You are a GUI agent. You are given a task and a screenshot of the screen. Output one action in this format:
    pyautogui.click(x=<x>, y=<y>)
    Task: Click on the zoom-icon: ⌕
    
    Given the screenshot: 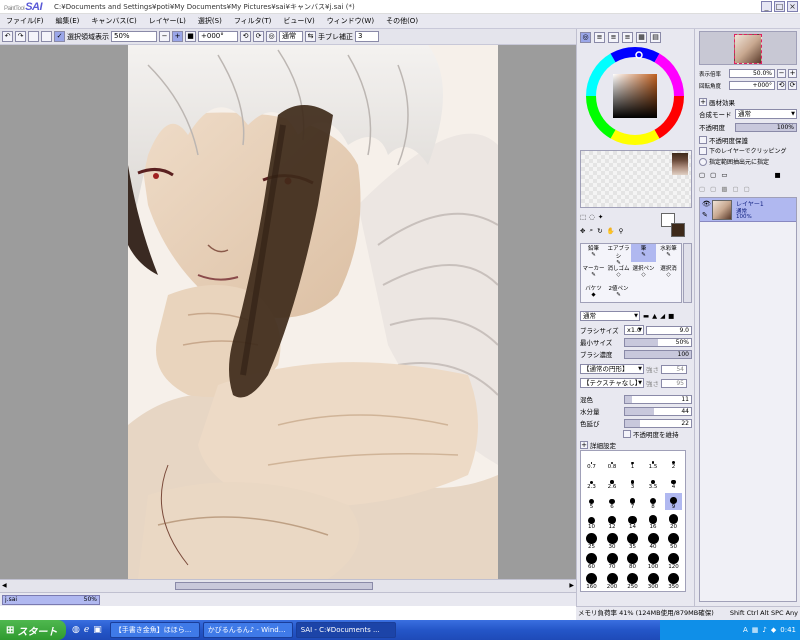 What is the action you would take?
    pyautogui.click(x=591, y=230)
    